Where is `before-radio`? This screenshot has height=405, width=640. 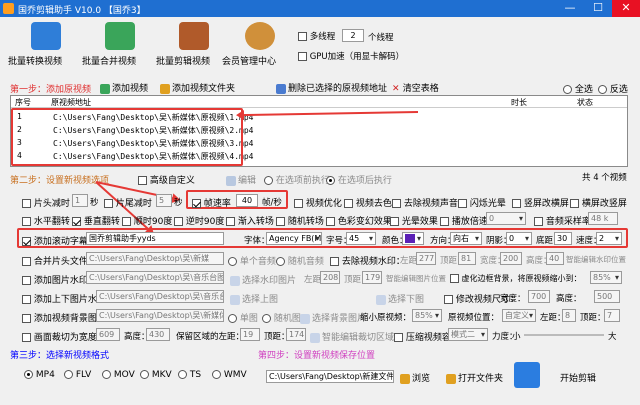
before-radio is located at coordinates (268, 180).